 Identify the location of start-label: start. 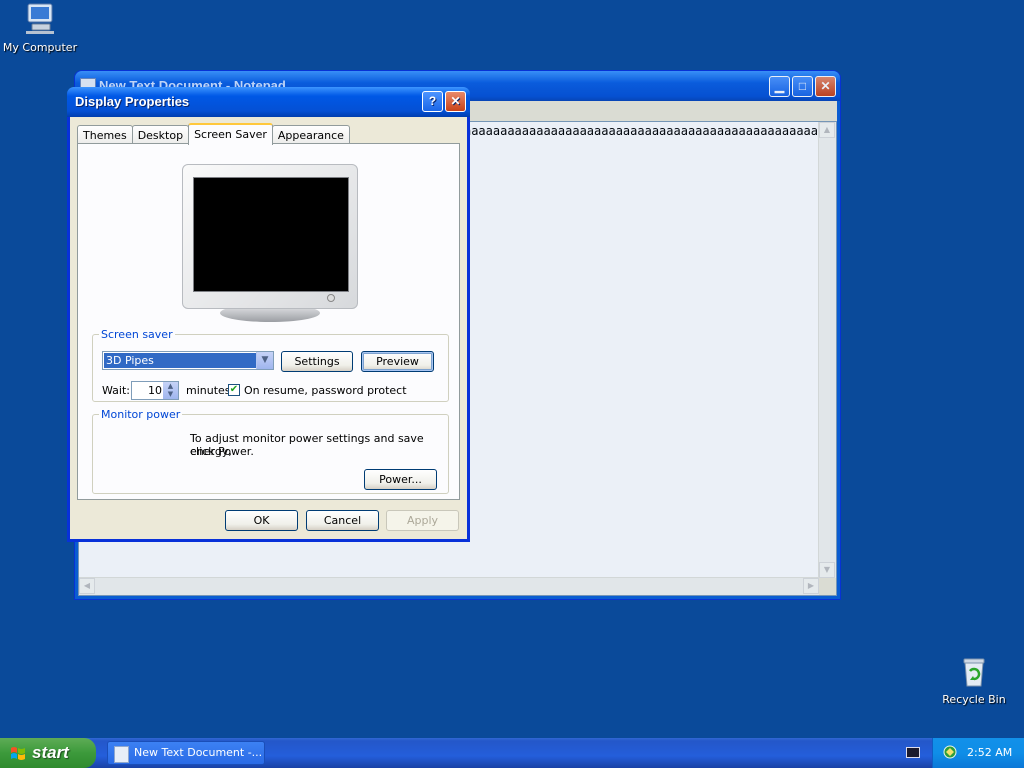
(50, 752).